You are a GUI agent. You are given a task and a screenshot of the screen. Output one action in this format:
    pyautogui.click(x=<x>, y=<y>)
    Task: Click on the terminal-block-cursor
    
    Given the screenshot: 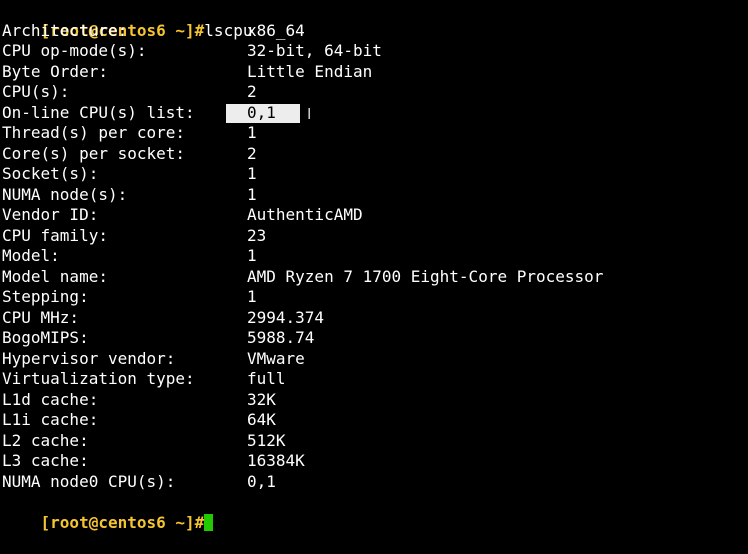 What is the action you would take?
    pyautogui.click(x=209, y=522)
    